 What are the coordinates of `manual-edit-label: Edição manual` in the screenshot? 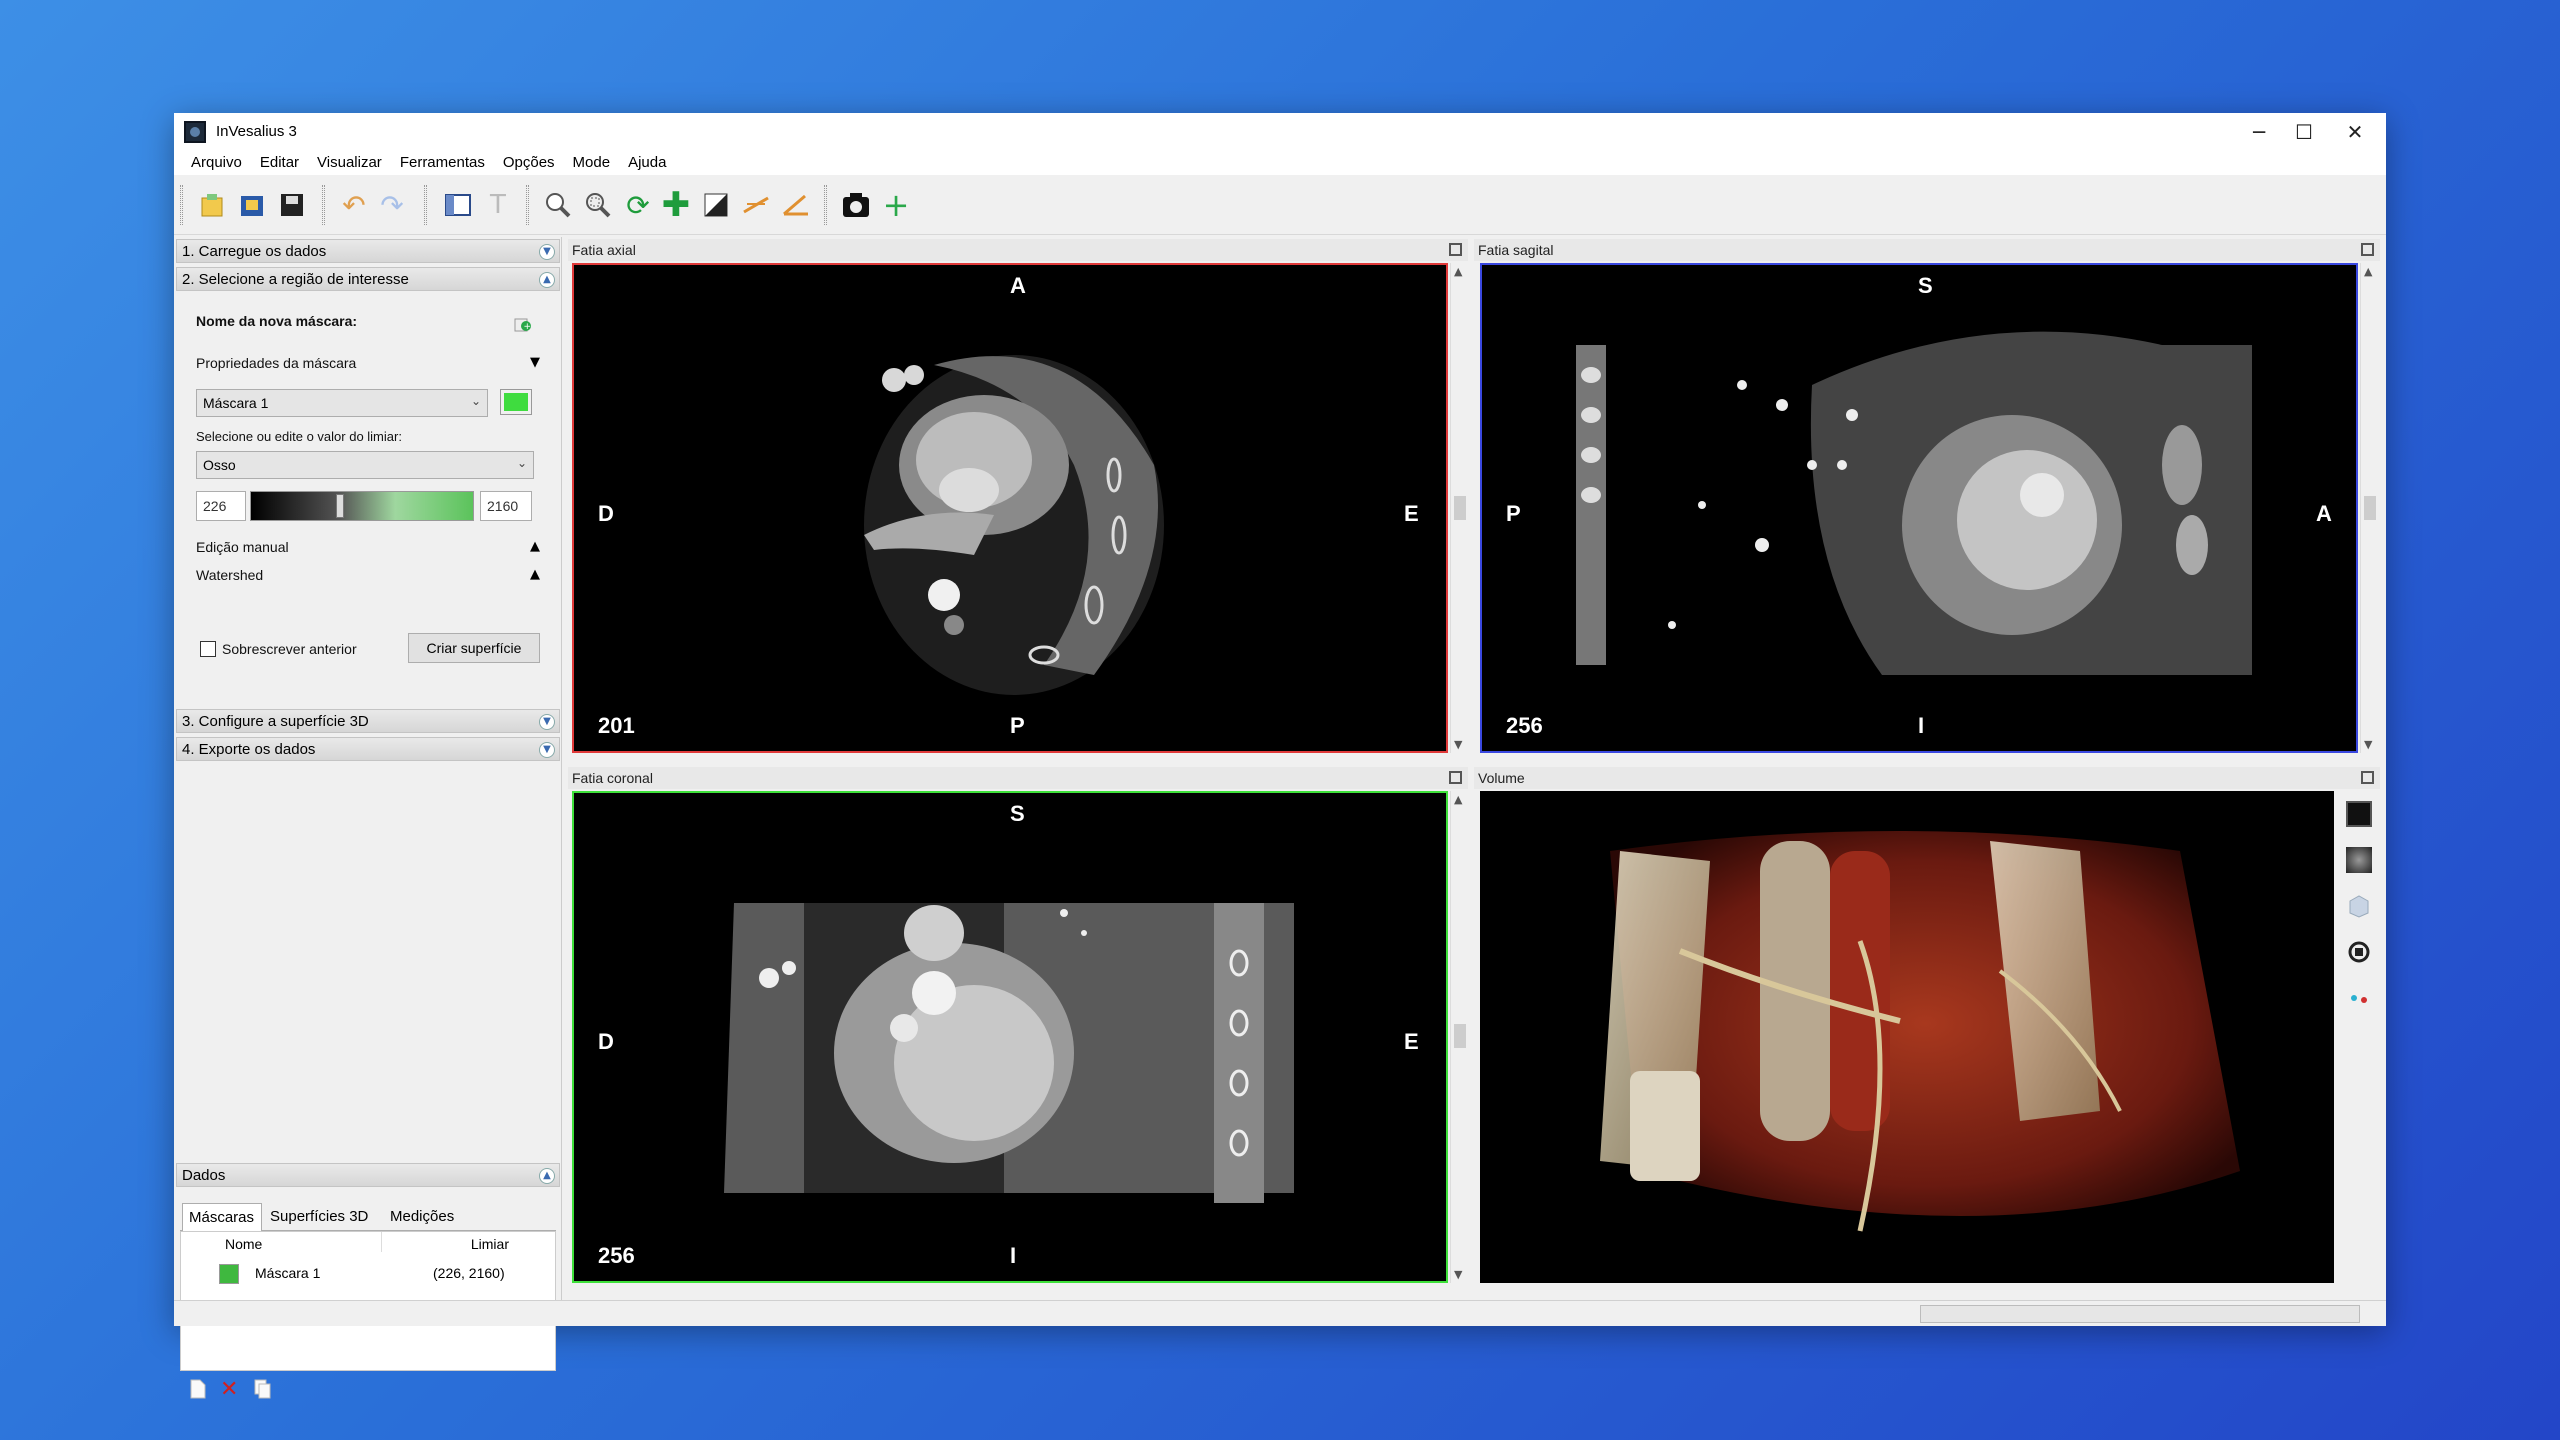 It's located at (242, 547).